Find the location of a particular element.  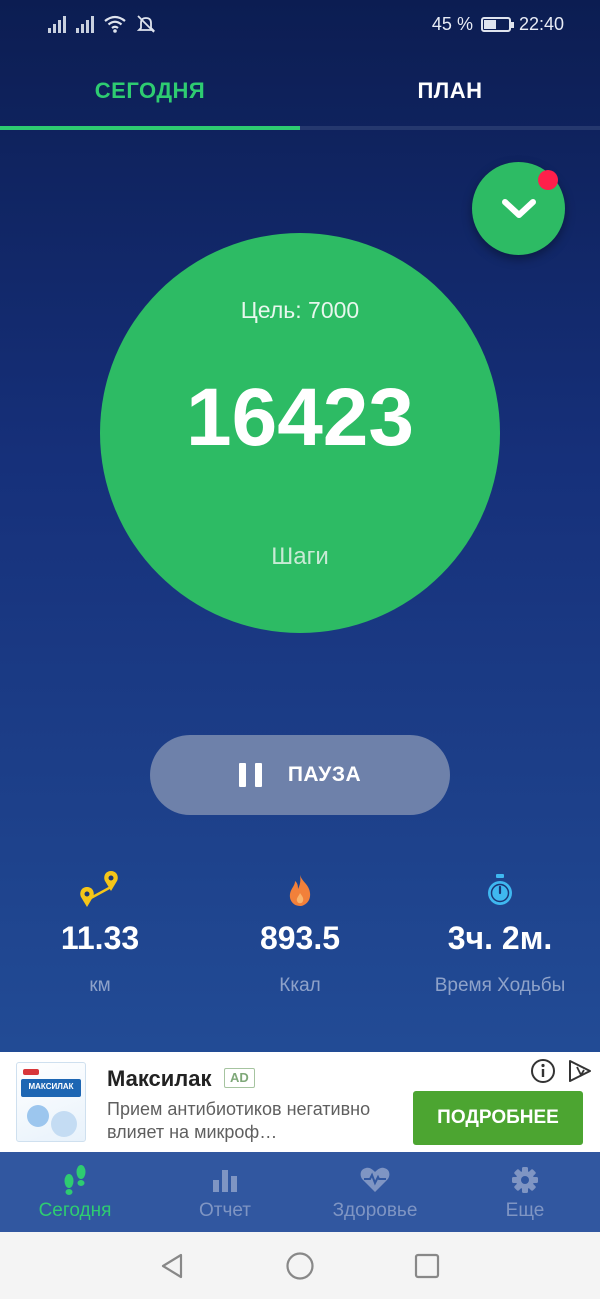

status-icons-left is located at coordinates (102, 24).